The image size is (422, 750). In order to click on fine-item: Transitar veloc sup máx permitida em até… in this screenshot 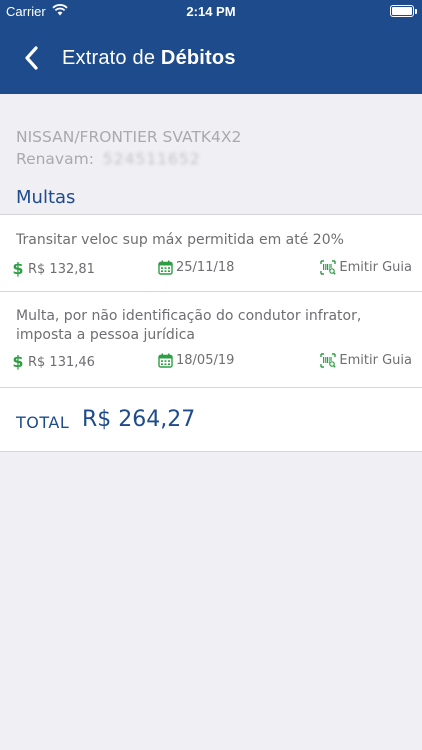, I will do `click(211, 253)`.